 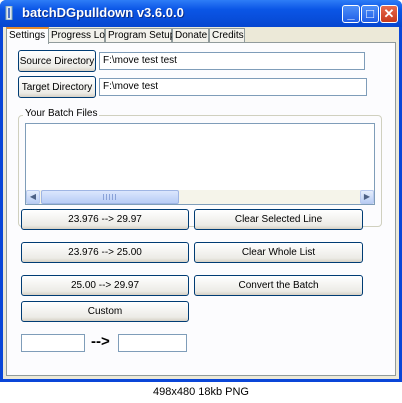 I want to click on maximize-button: □, so click(x=370, y=14).